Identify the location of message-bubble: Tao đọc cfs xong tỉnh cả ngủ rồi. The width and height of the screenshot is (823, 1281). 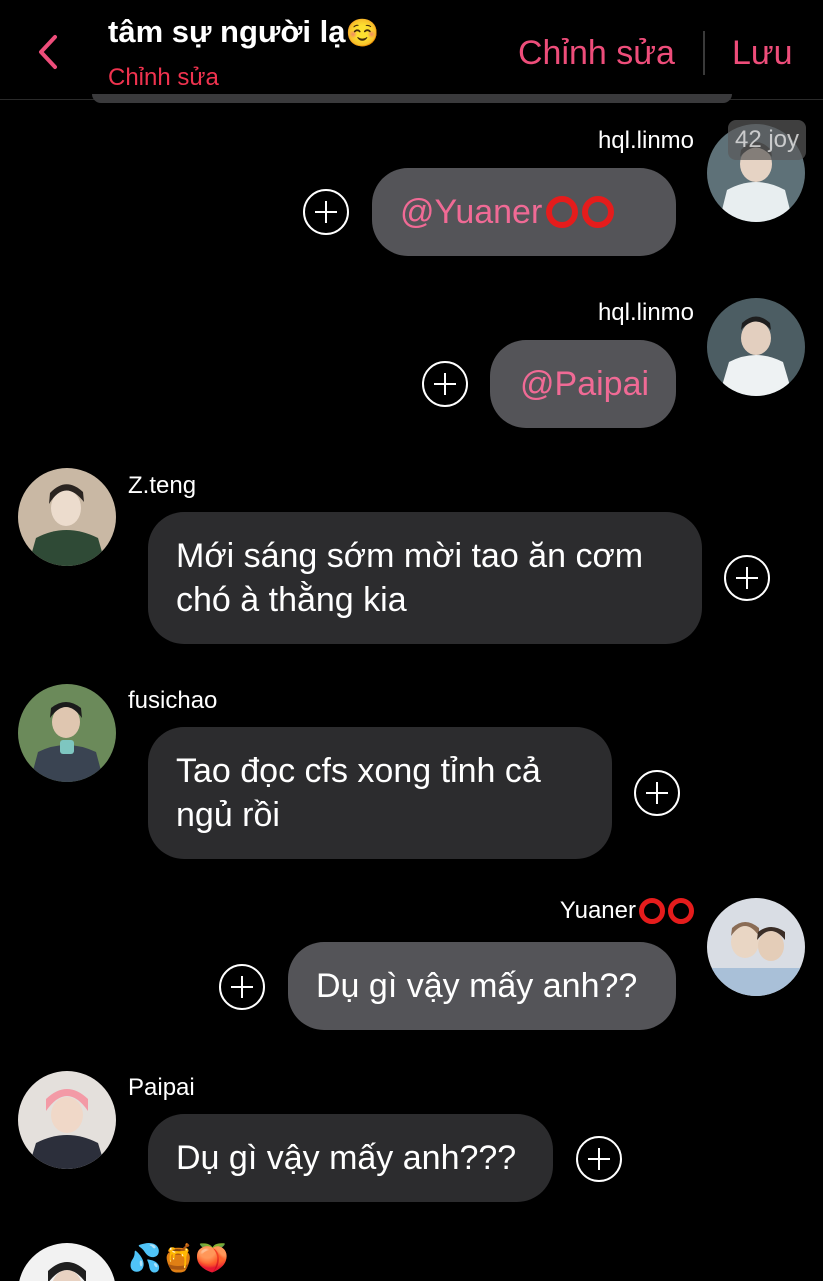
(380, 793).